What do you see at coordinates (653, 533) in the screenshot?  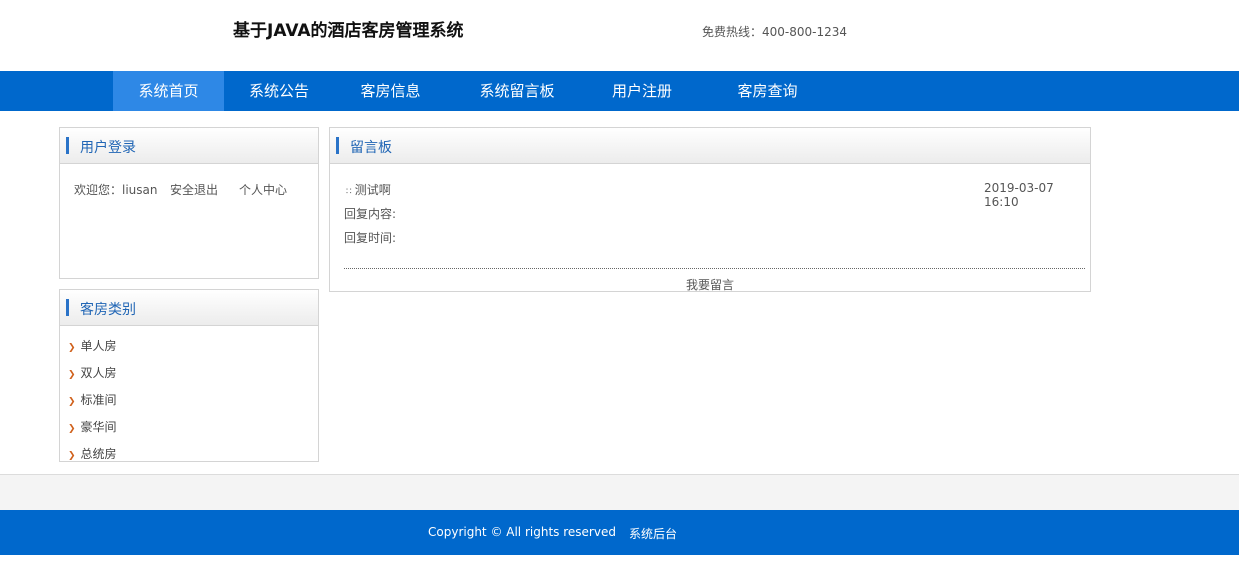 I see `admin-link: 系统后台` at bounding box center [653, 533].